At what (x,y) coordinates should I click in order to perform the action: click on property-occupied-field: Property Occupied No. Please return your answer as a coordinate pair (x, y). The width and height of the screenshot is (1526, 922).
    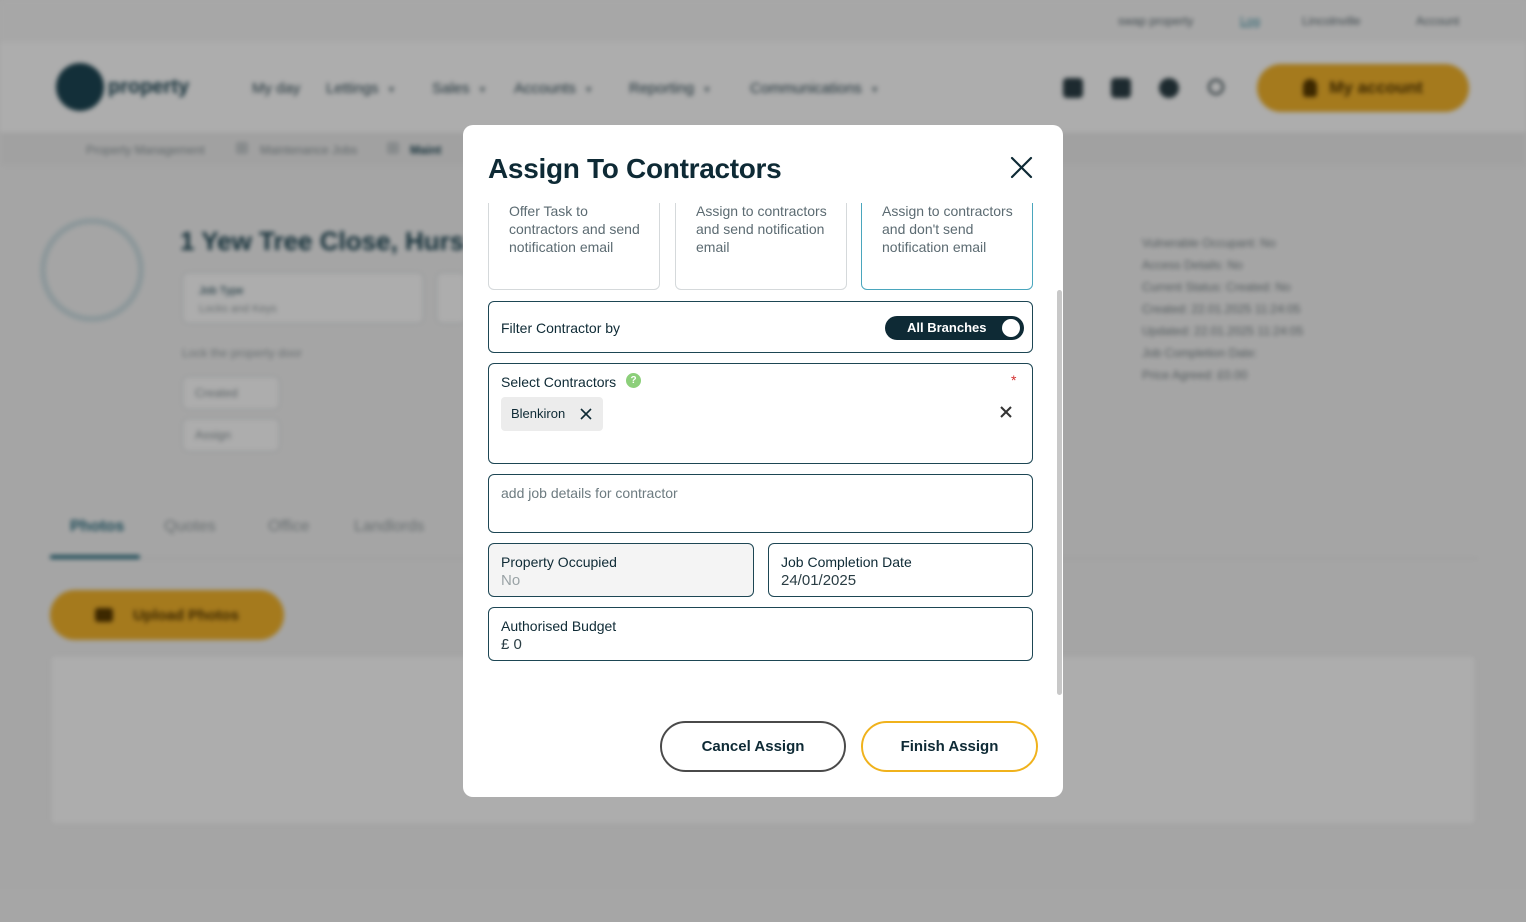
    Looking at the image, I should click on (621, 570).